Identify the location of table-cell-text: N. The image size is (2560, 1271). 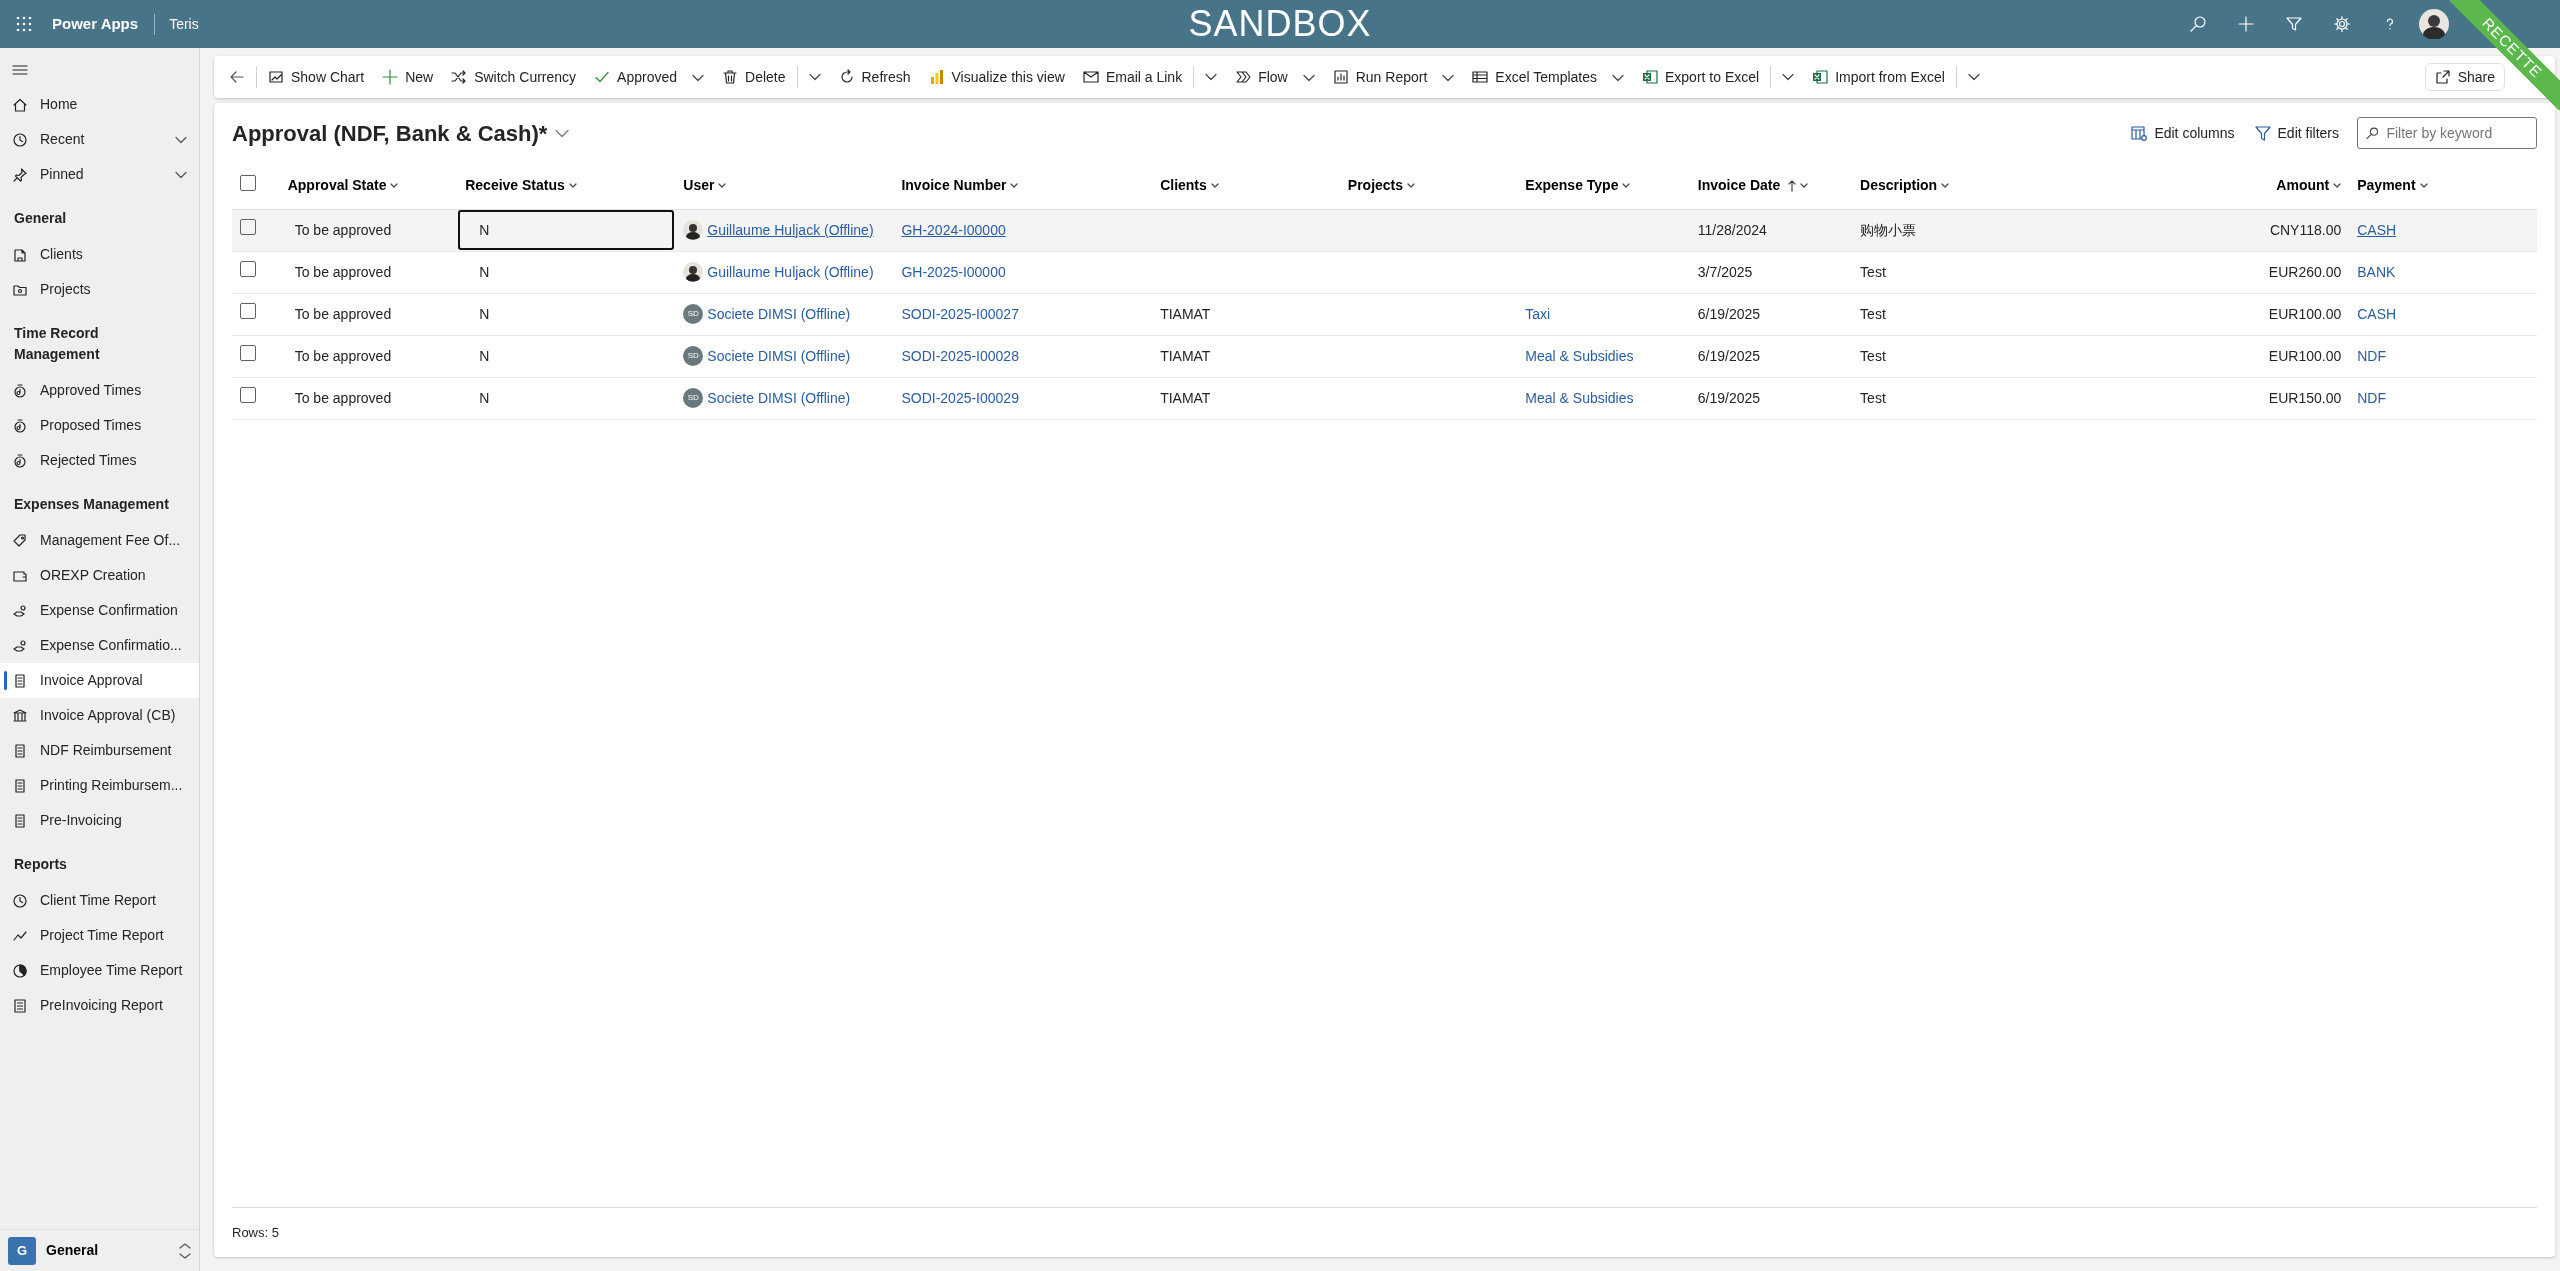
(484, 355).